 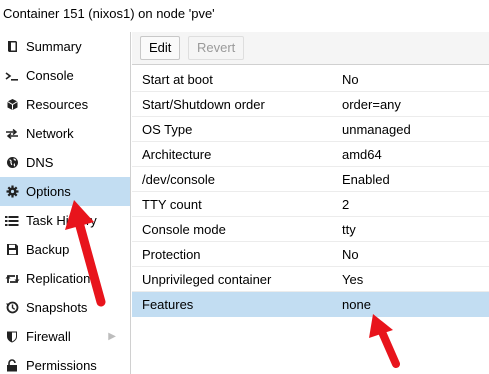 What do you see at coordinates (203, 104) in the screenshot?
I see `option-key: Start/Shutdown order` at bounding box center [203, 104].